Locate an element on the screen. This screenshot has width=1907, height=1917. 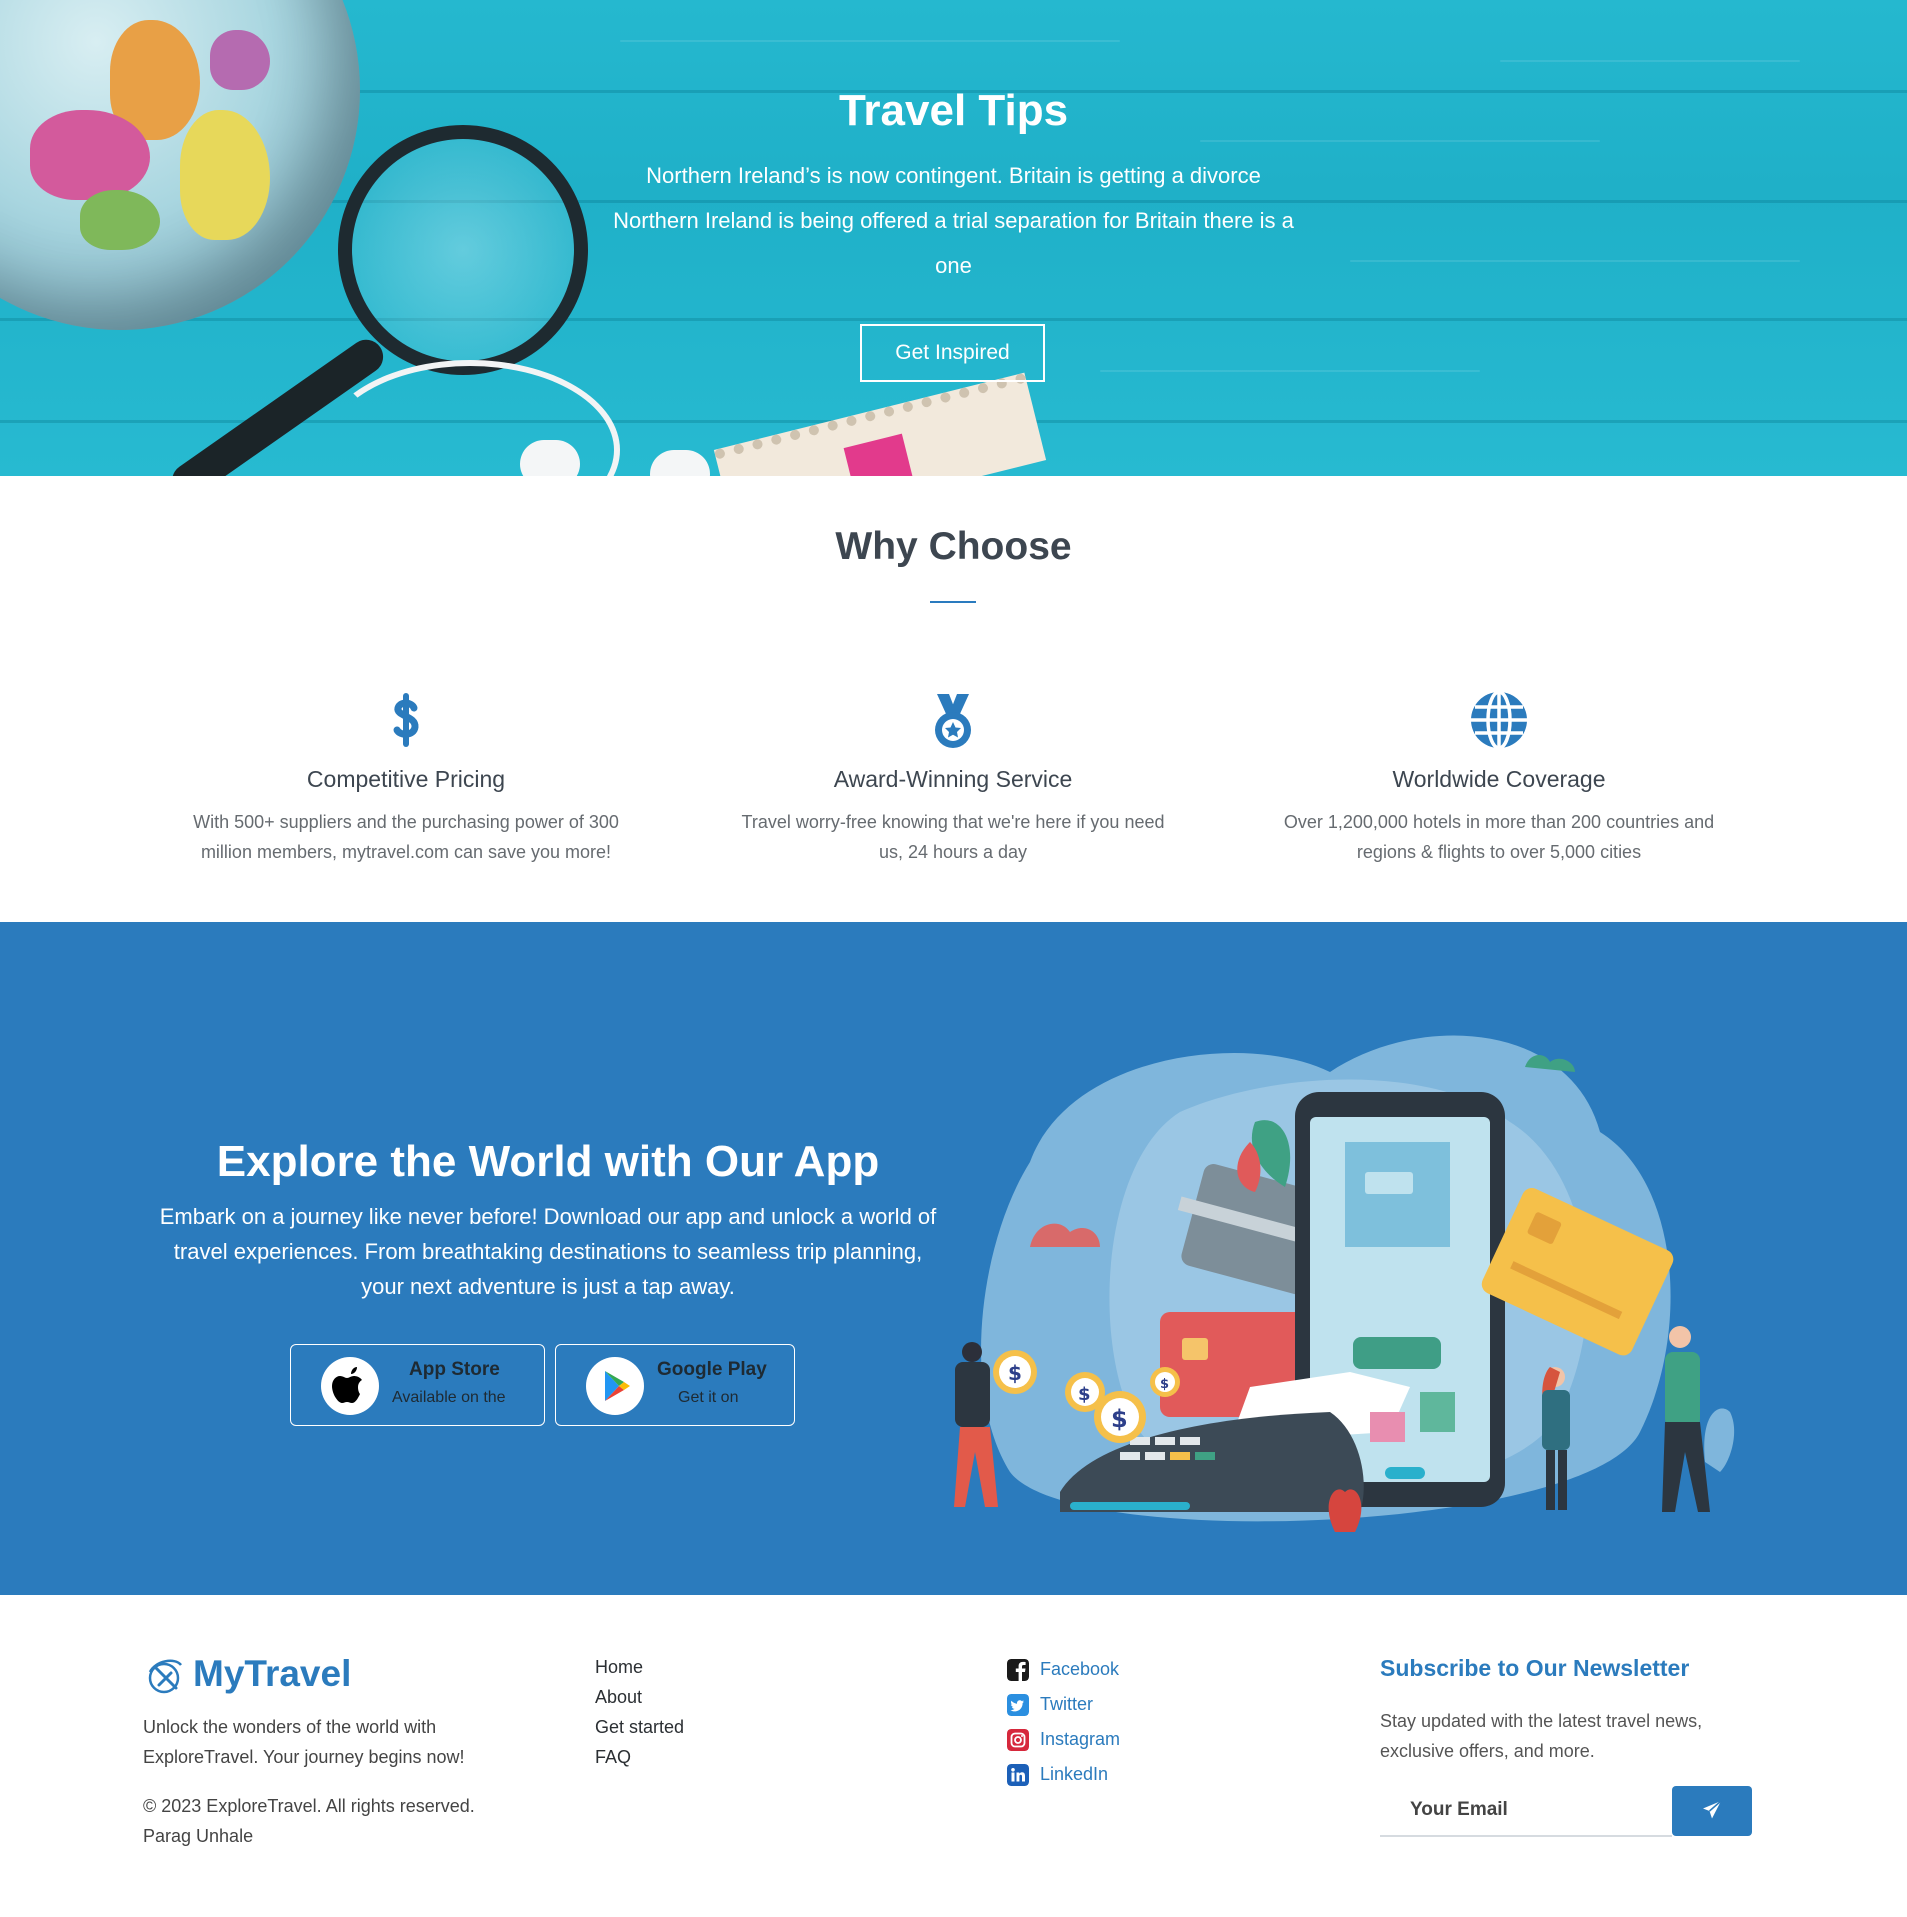
twitter-icon is located at coordinates (1018, 1705).